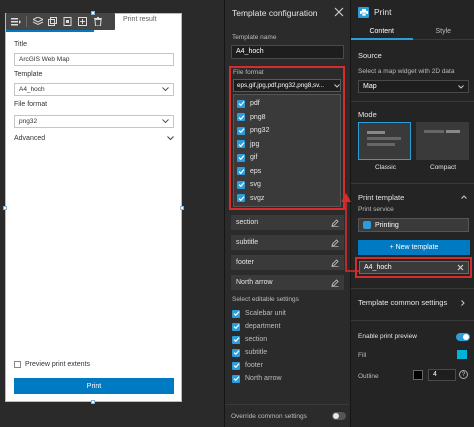  I want to click on template-select: A4_hoch, so click(94, 89).